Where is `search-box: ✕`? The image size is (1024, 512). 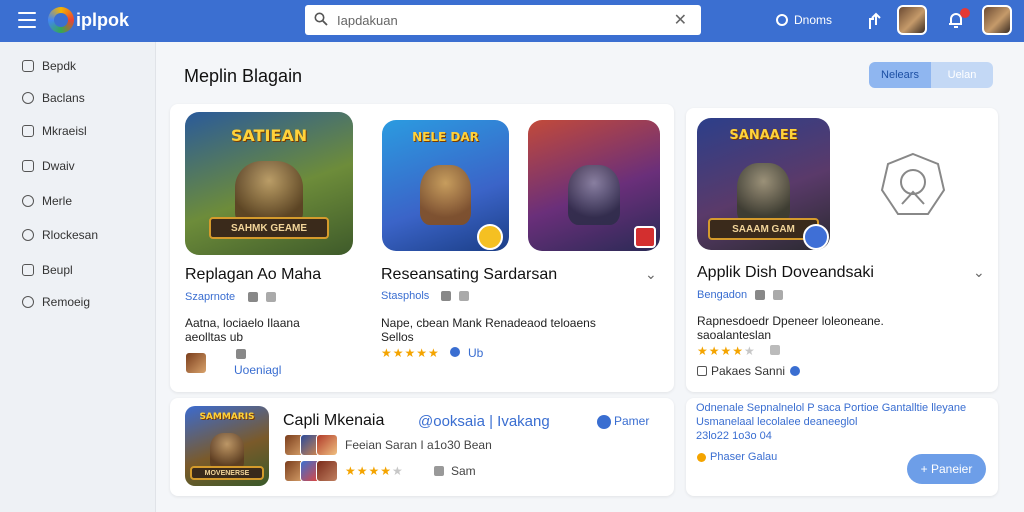 search-box: ✕ is located at coordinates (503, 20).